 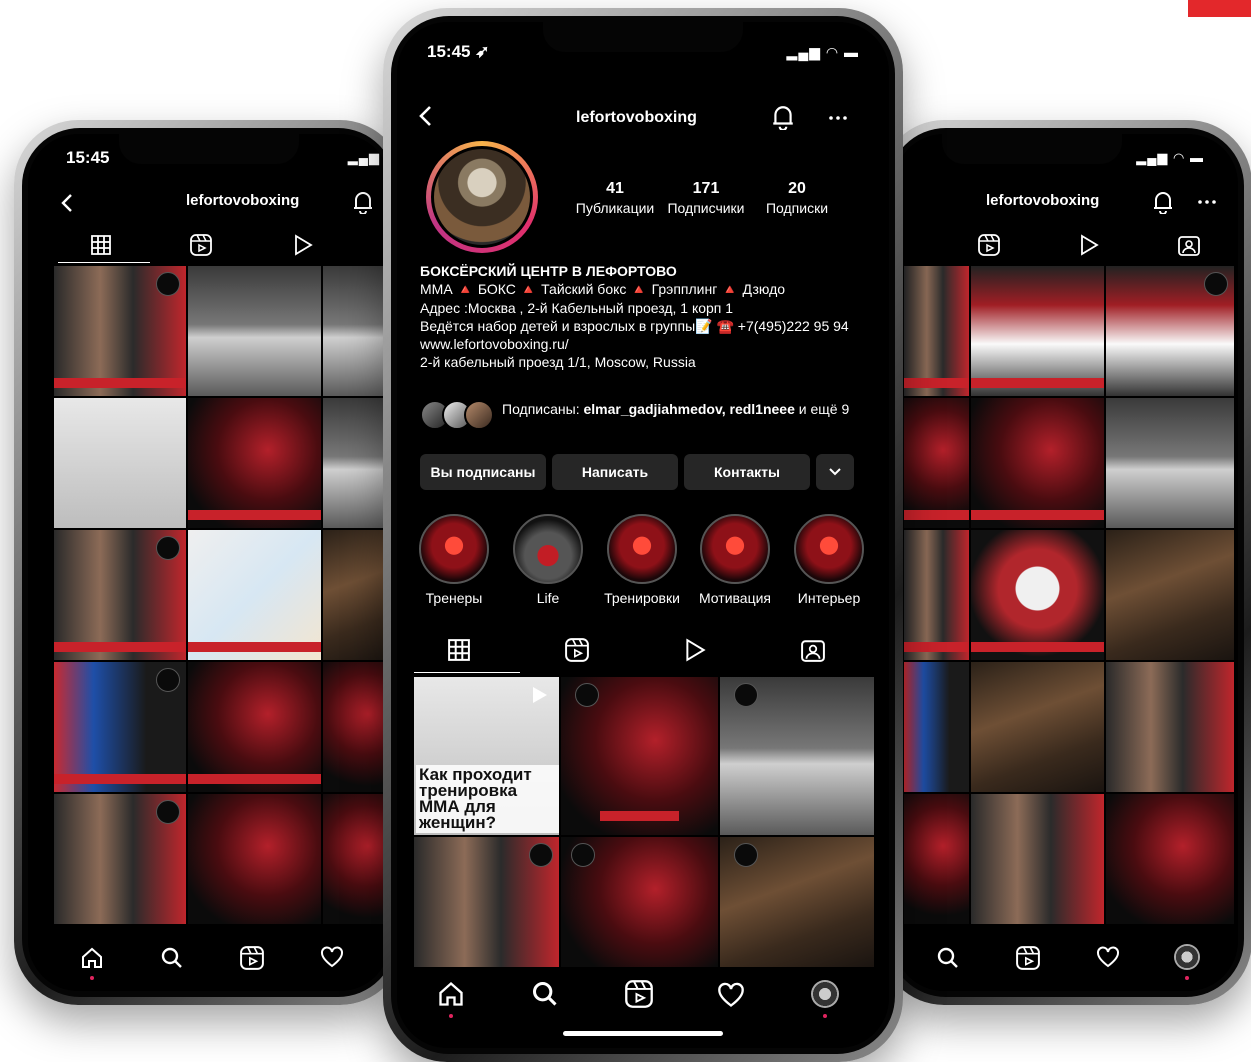 I want to click on home-indicator, so click(x=643, y=1033).